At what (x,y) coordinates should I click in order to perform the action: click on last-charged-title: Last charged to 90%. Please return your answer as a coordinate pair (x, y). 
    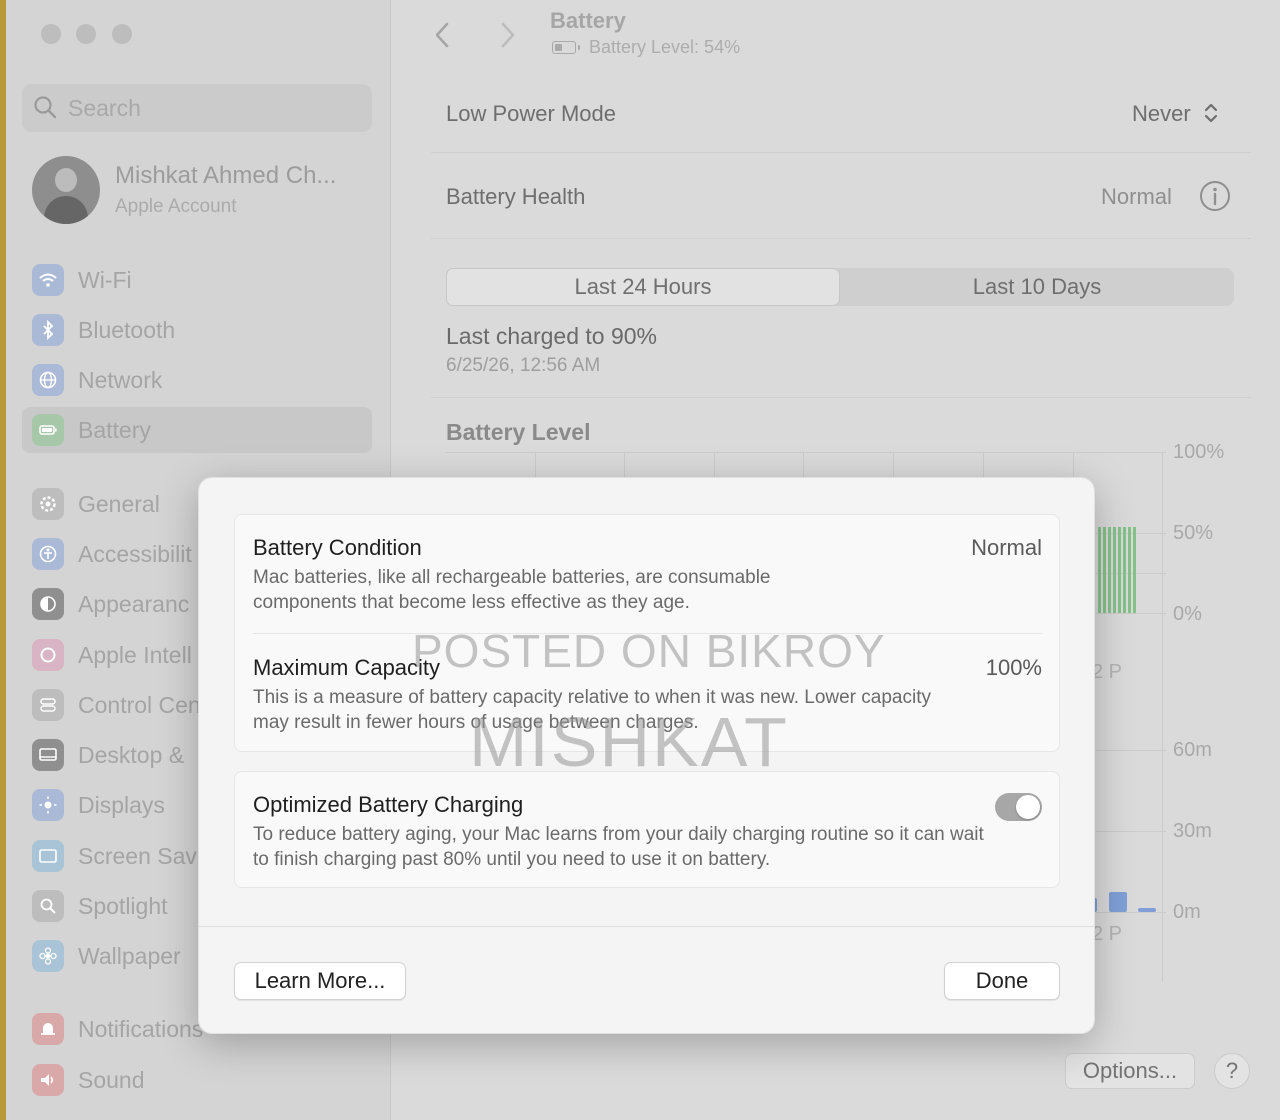
    Looking at the image, I should click on (551, 336).